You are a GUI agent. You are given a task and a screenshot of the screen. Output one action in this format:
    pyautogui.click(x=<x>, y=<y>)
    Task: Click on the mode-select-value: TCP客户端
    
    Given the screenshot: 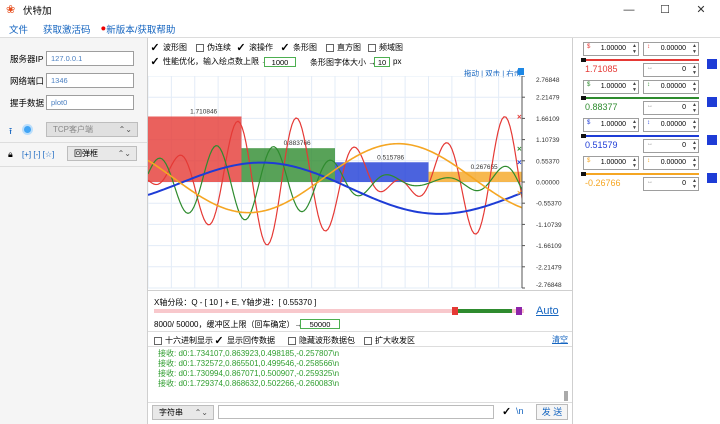 What is the action you would take?
    pyautogui.click(x=73, y=129)
    